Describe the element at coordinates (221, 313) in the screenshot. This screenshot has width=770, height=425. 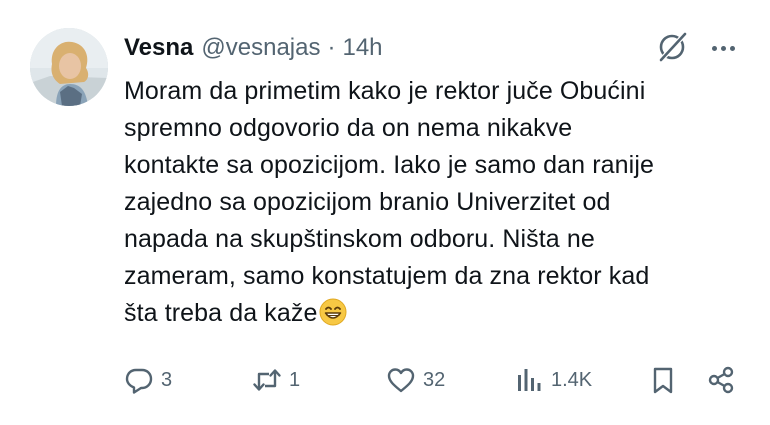
I see `tweet-text-line: šta treba da kaže` at that location.